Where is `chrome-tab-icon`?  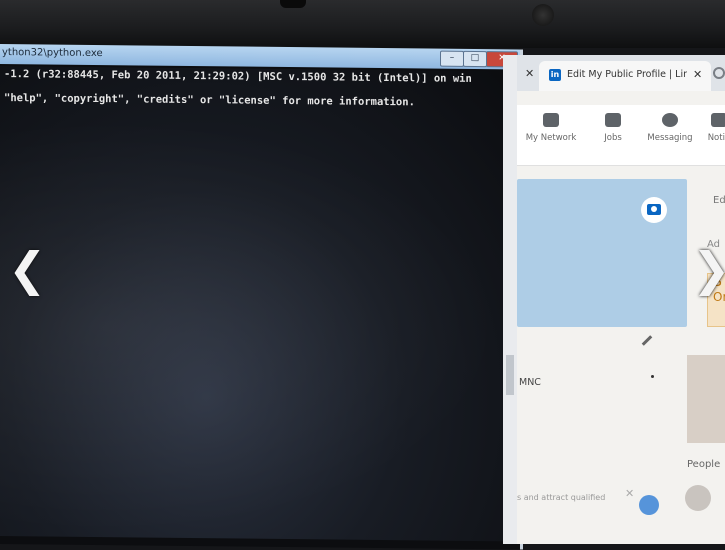 chrome-tab-icon is located at coordinates (719, 73).